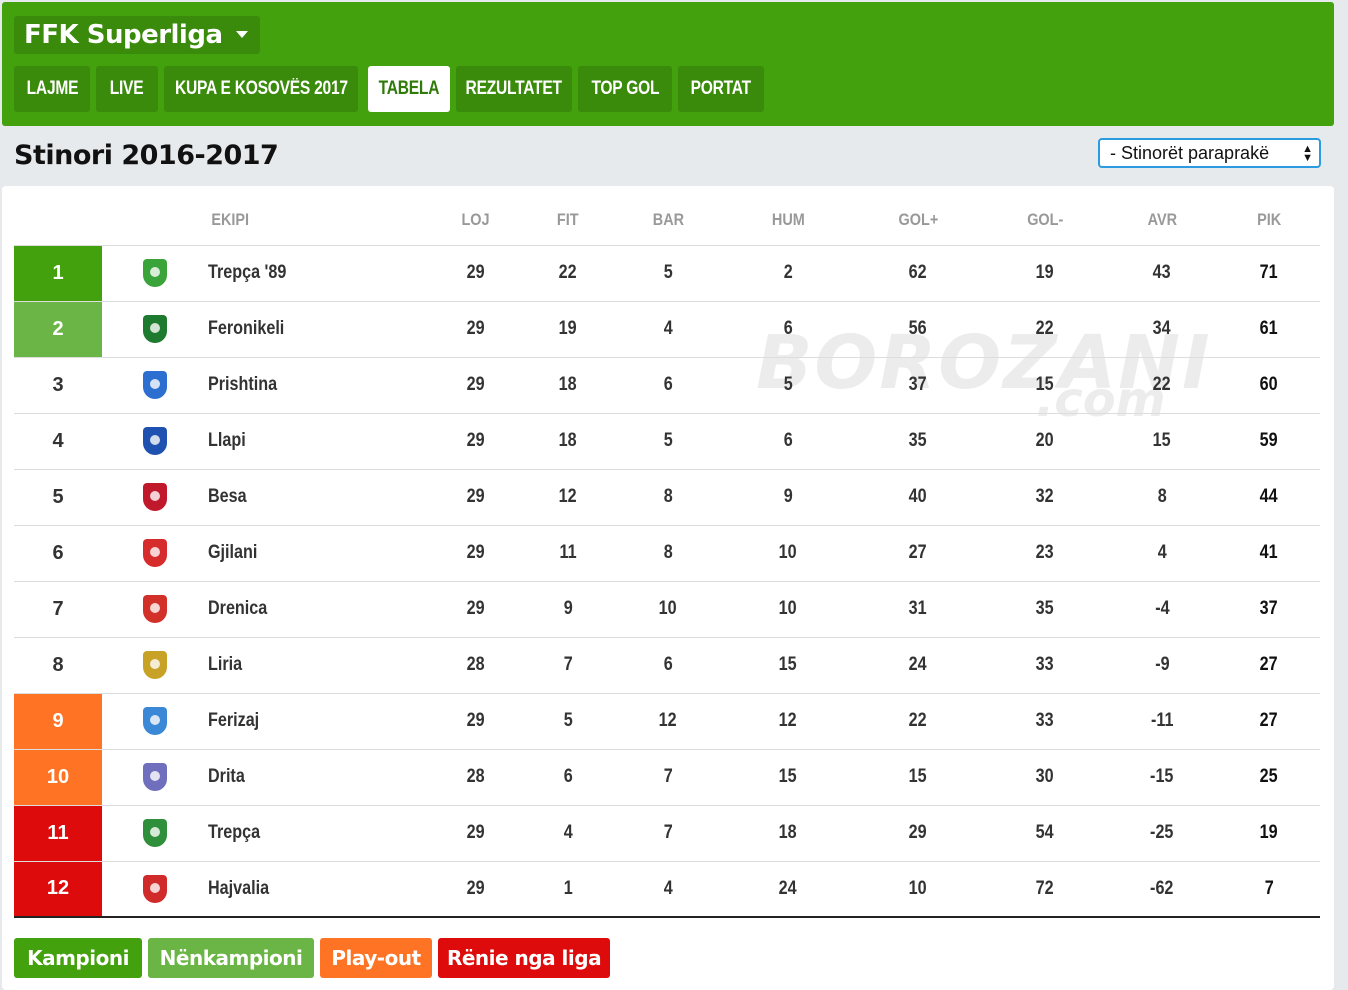 Image resolution: width=1348 pixels, height=990 pixels. I want to click on team-name-cell: Besa, so click(318, 497).